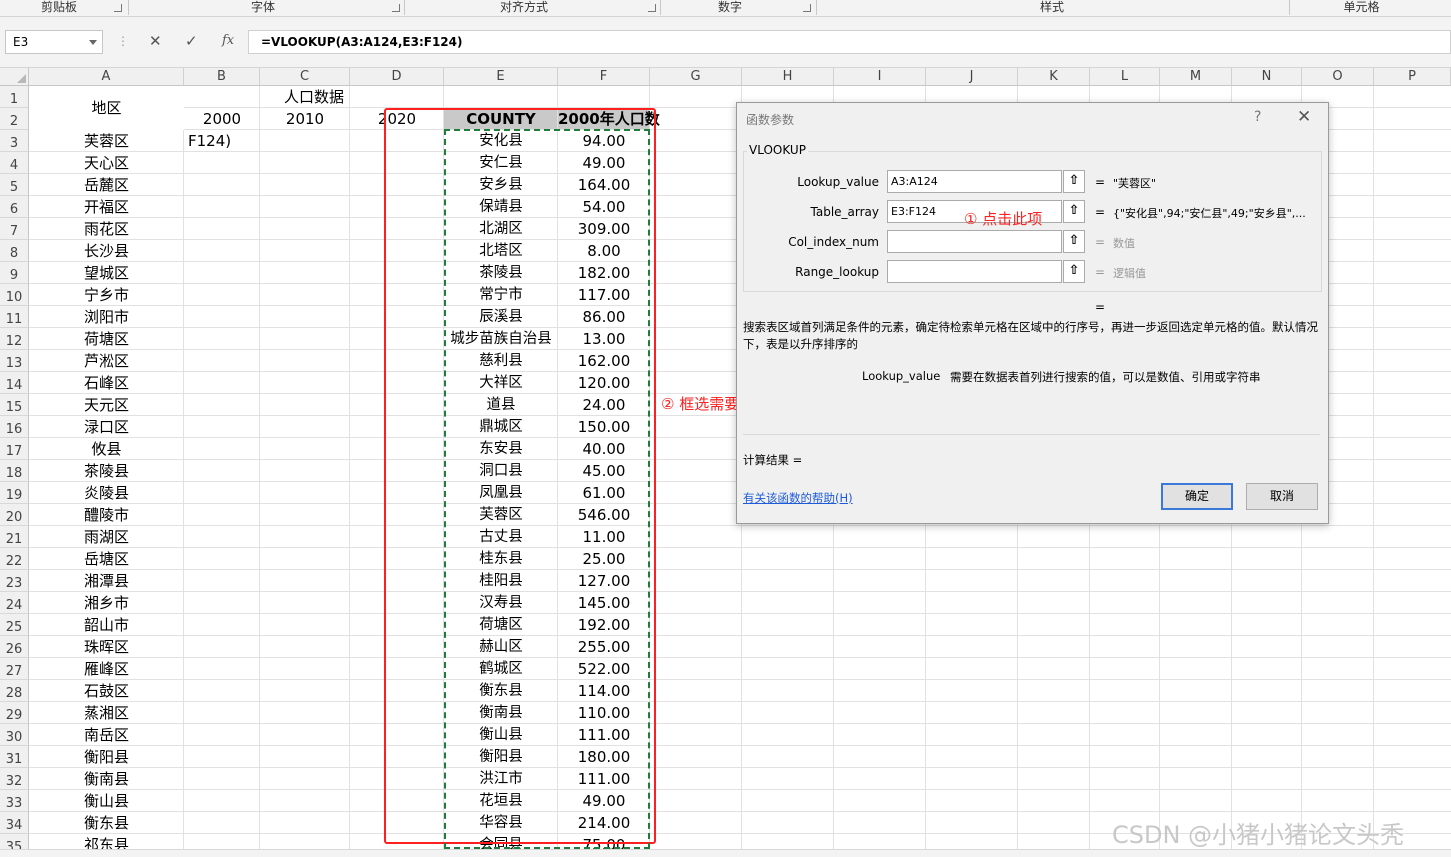  Describe the element at coordinates (14, 757) in the screenshot. I see `row-header: 31` at that location.